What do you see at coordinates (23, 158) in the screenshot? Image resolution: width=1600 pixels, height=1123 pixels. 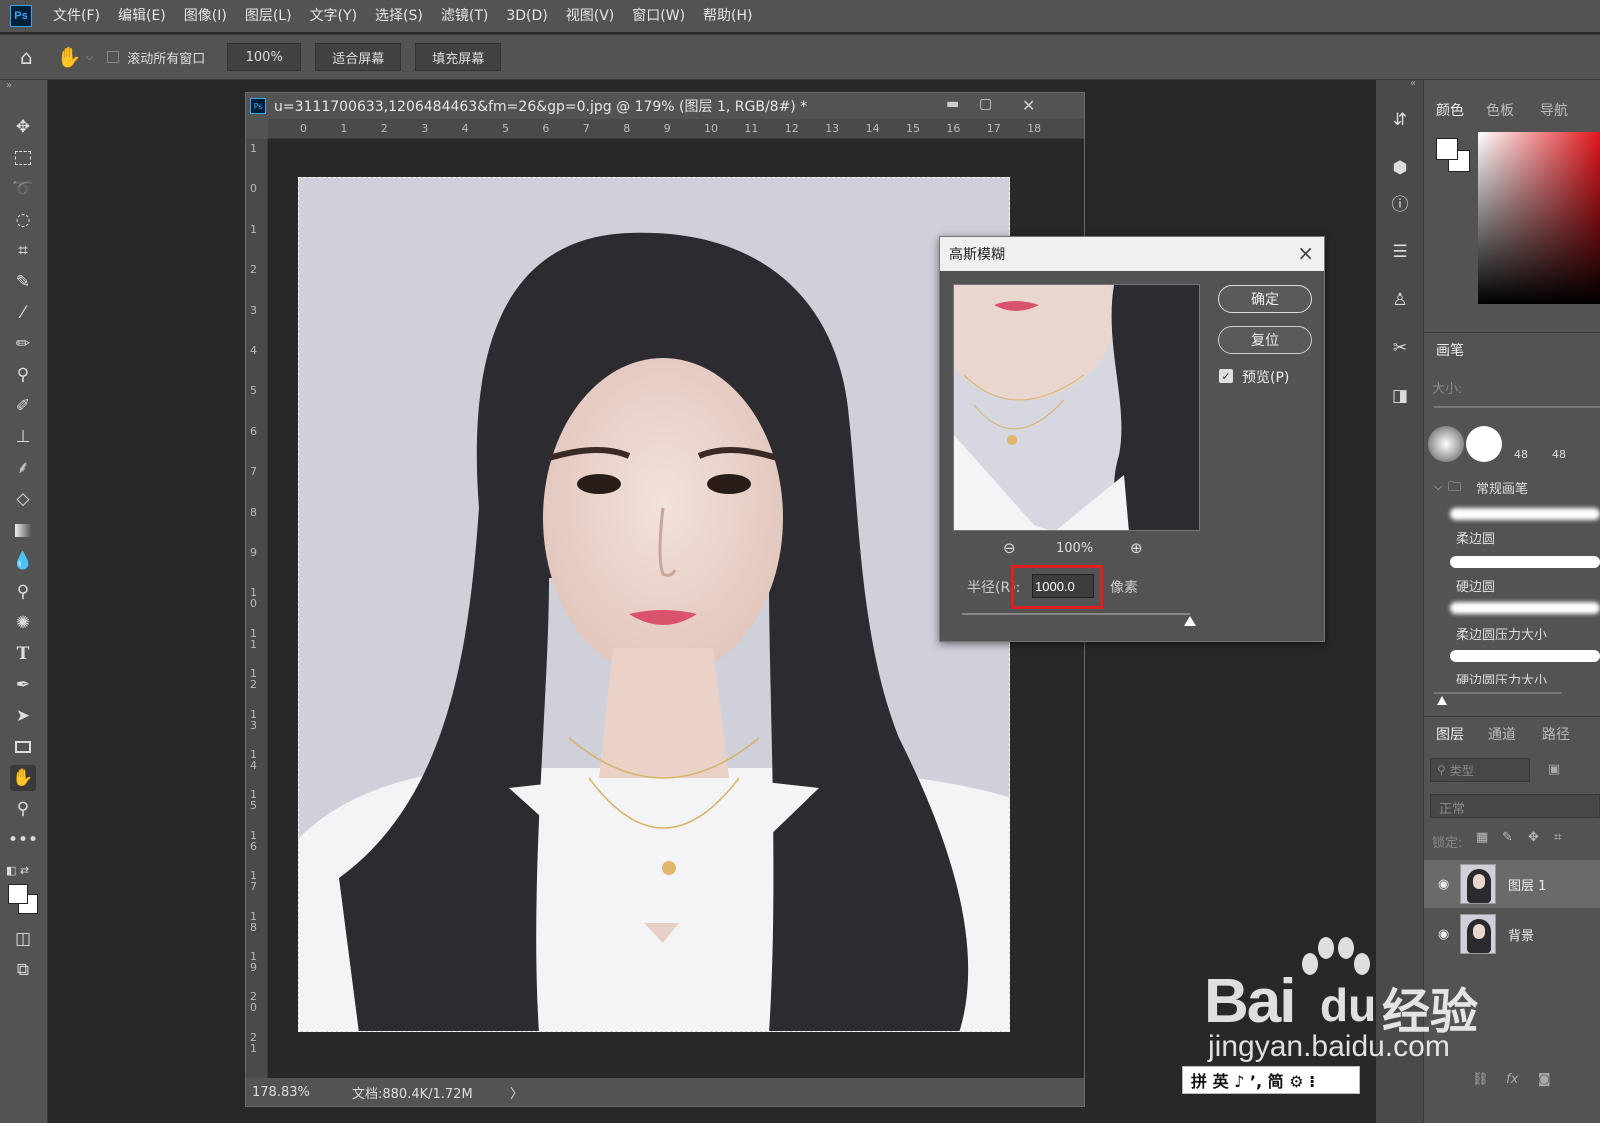 I see `marquee-tool-icon` at bounding box center [23, 158].